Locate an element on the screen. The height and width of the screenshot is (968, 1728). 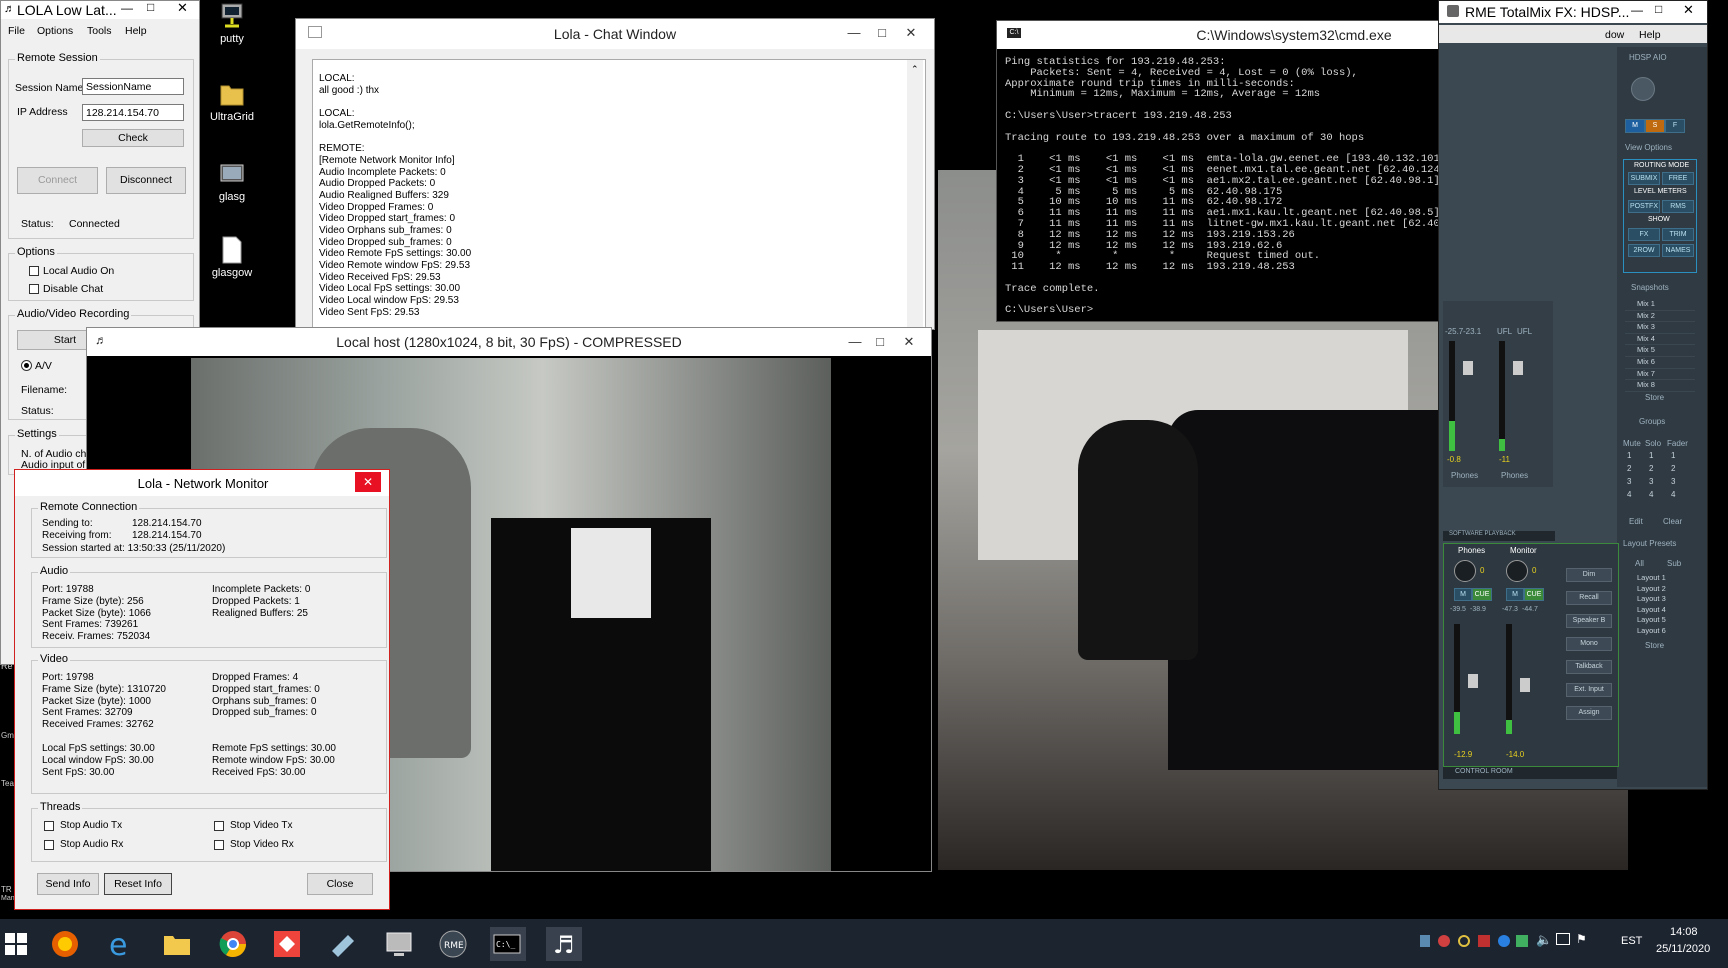
layout-item: Layout 3 is located at coordinates (1660, 599).